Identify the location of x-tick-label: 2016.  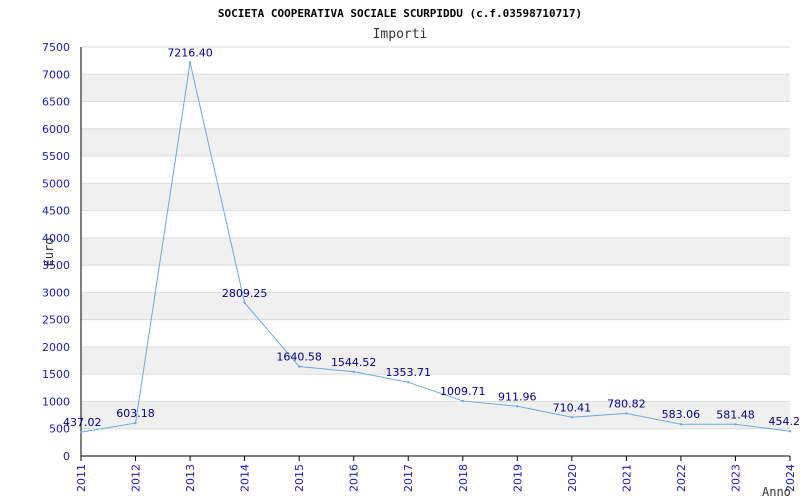
(354, 478).